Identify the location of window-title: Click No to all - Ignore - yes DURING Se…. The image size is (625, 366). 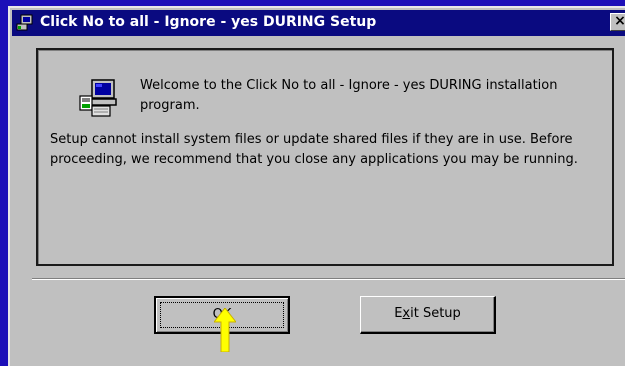
(208, 22).